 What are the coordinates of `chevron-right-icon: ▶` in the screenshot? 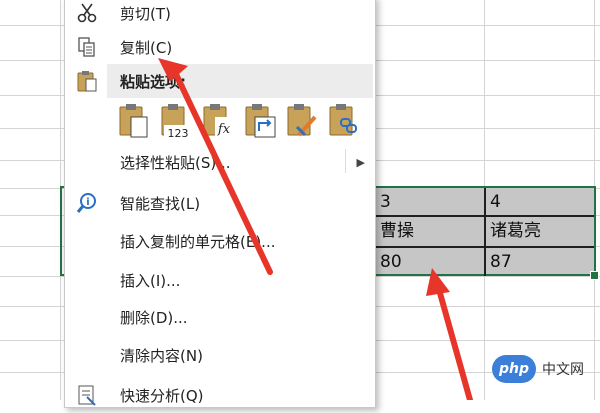 It's located at (360, 162).